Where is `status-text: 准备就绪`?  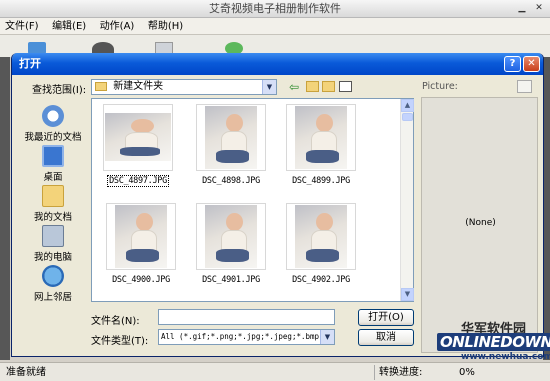
status-text: 准备就绪 is located at coordinates (26, 372).